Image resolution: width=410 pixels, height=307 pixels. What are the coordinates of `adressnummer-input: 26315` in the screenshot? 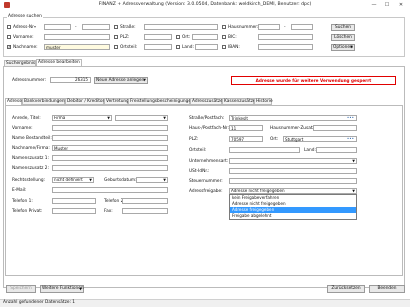 It's located at (70, 80).